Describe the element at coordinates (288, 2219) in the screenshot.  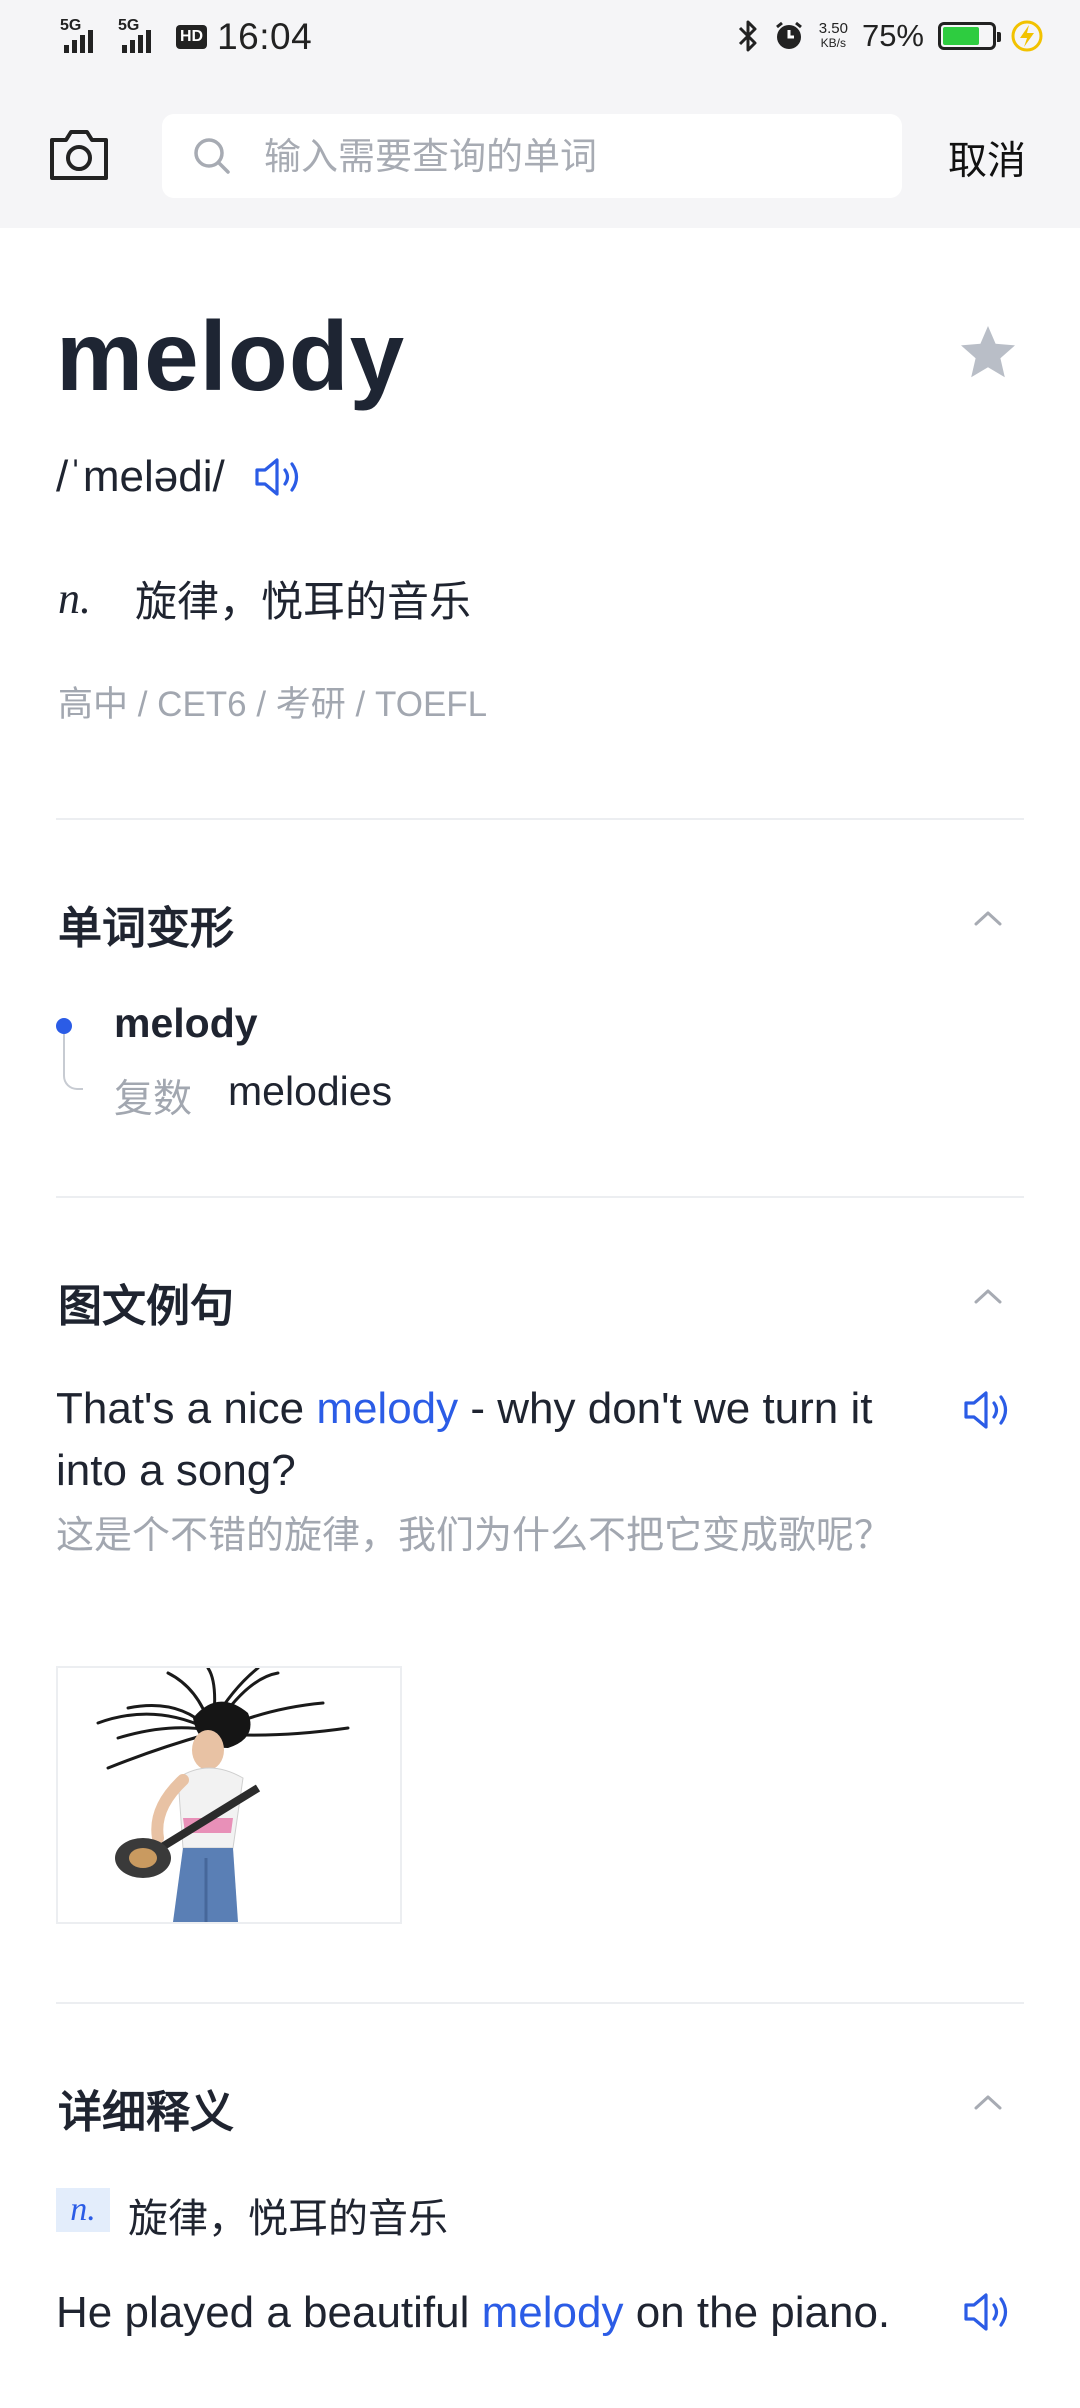
I see `detailed-definition: 旋律，悦耳的音乐` at that location.